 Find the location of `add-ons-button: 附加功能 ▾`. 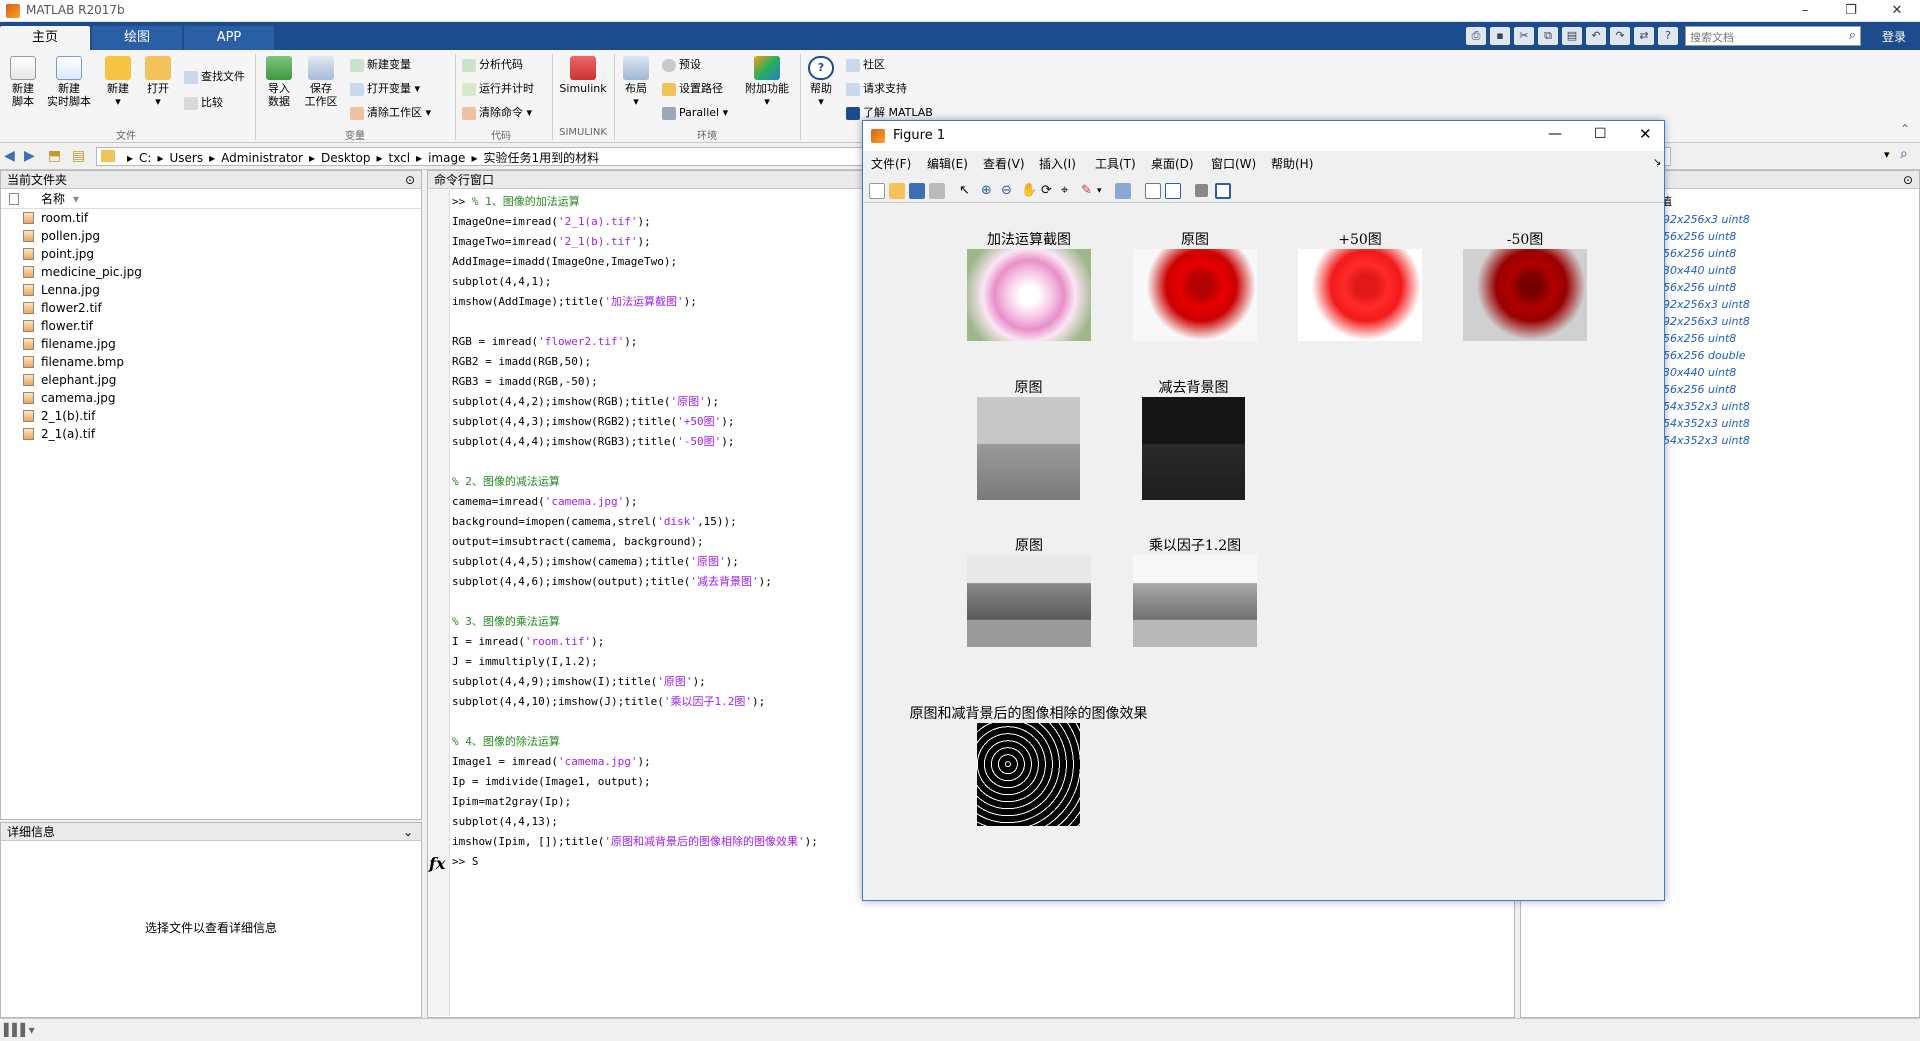

add-ons-button: 附加功能 ▾ is located at coordinates (767, 82).